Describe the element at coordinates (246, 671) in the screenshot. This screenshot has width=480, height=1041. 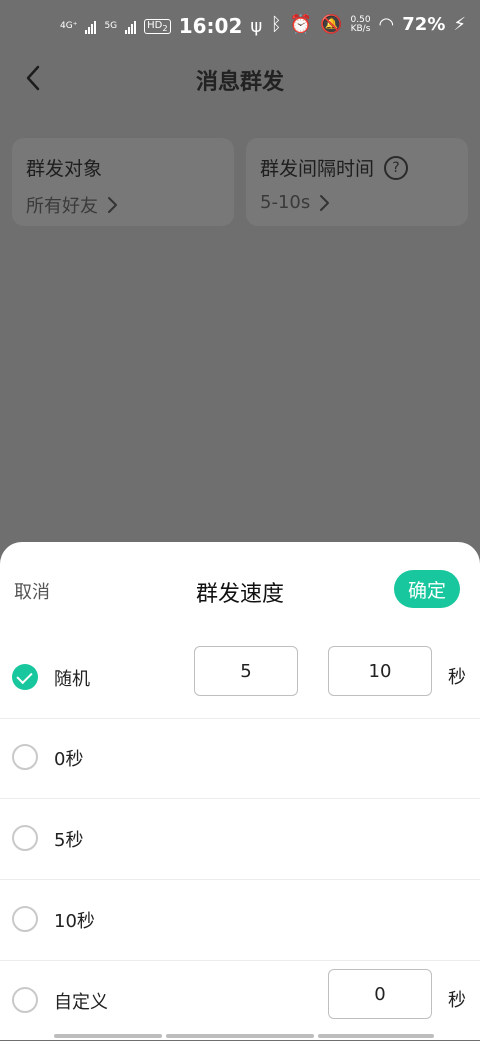
I see `random-min-input: 5` at that location.